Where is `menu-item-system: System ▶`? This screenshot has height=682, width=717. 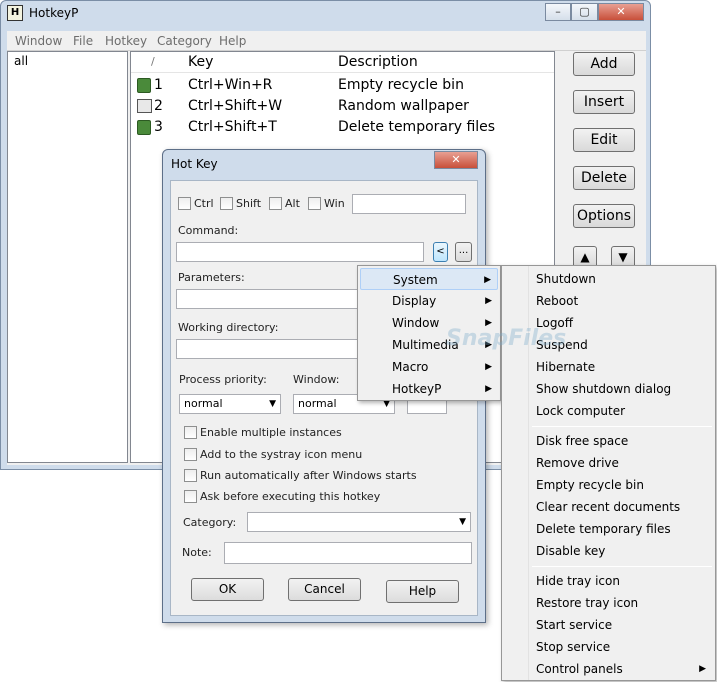 menu-item-system: System ▶ is located at coordinates (429, 279).